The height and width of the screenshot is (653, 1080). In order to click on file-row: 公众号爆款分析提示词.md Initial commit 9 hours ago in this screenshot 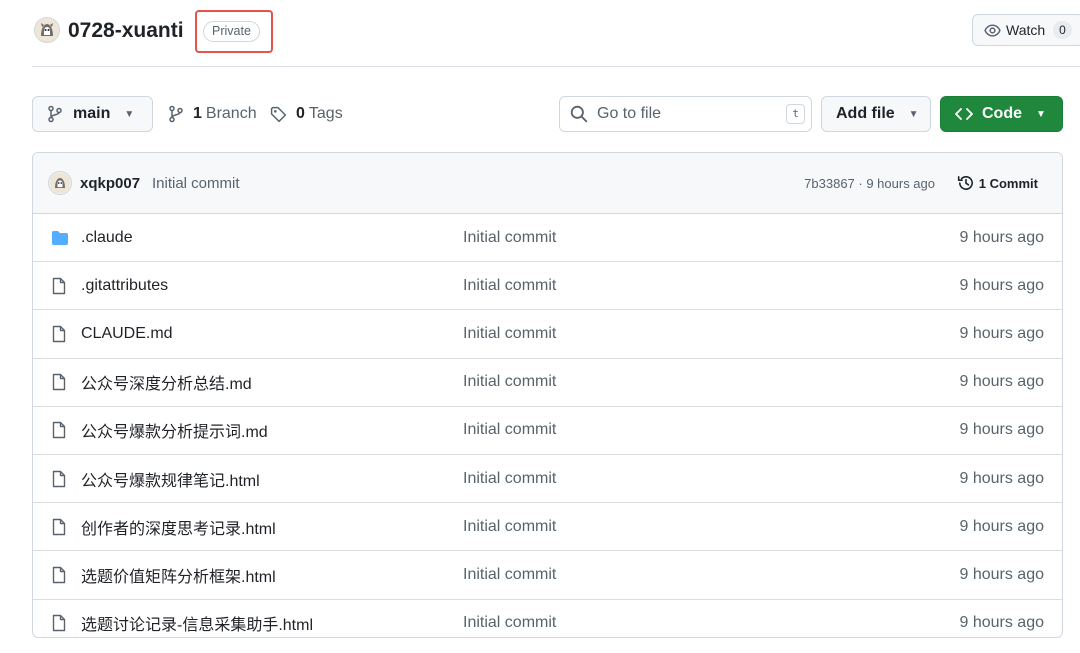, I will do `click(547, 431)`.